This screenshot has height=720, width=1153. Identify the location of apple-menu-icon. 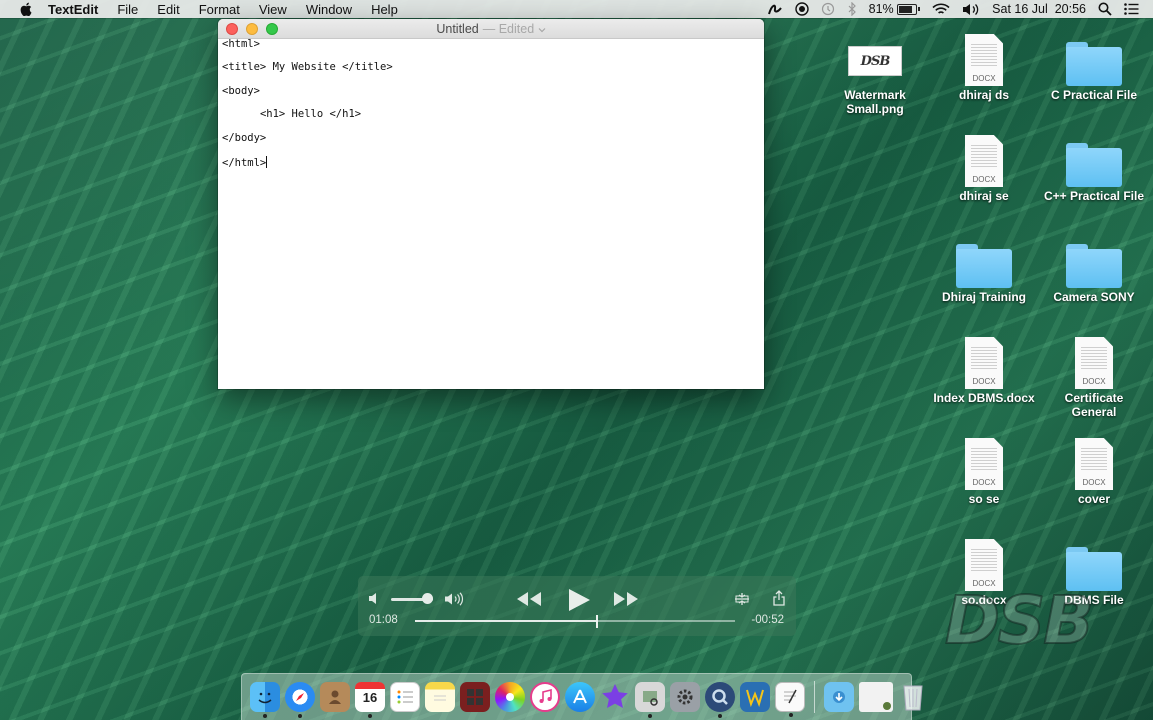
(26, 9).